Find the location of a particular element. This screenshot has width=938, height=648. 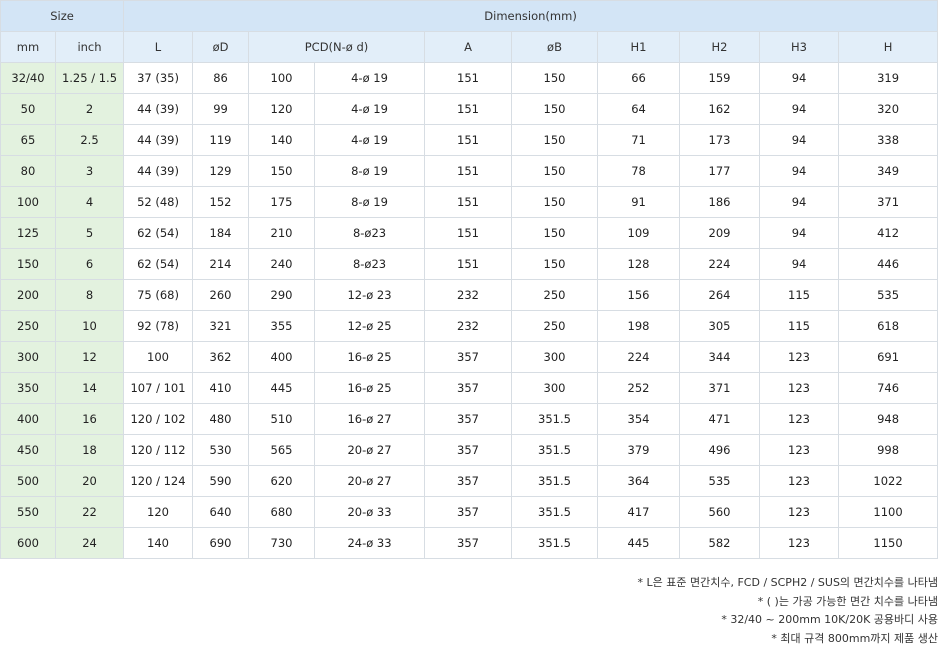

cell-l: 52 (48) is located at coordinates (158, 202).